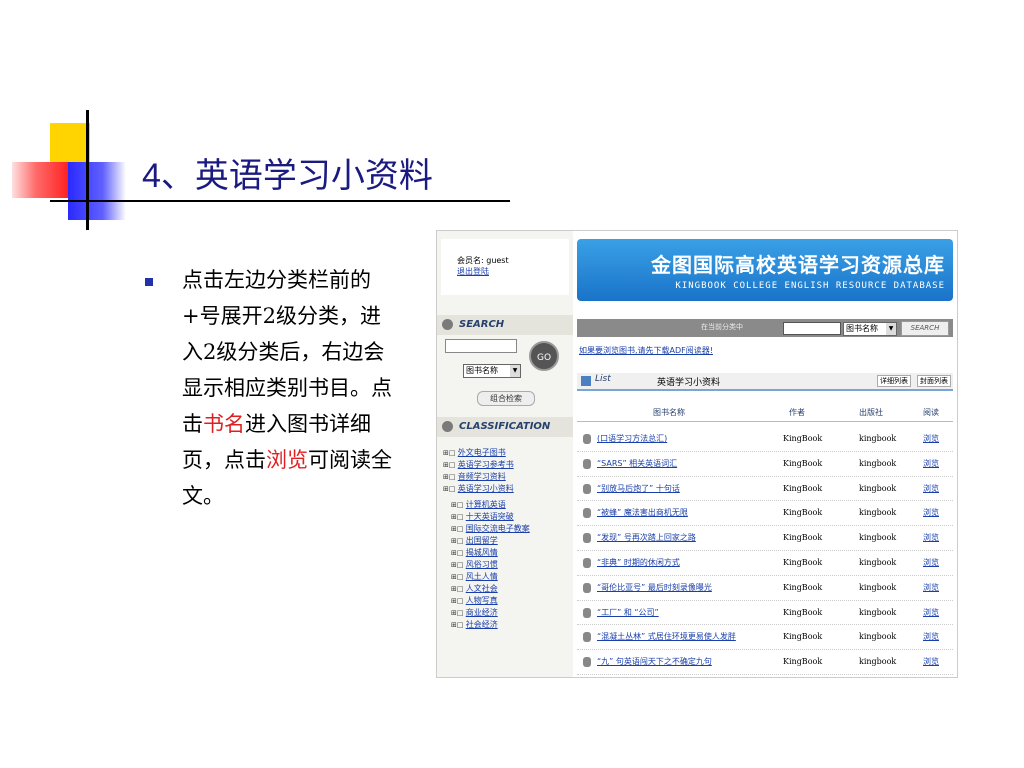 Image resolution: width=1024 pixels, height=768 pixels. What do you see at coordinates (628, 613) in the screenshot?
I see `book-title-link: “工厂” 和 “公司”` at bounding box center [628, 613].